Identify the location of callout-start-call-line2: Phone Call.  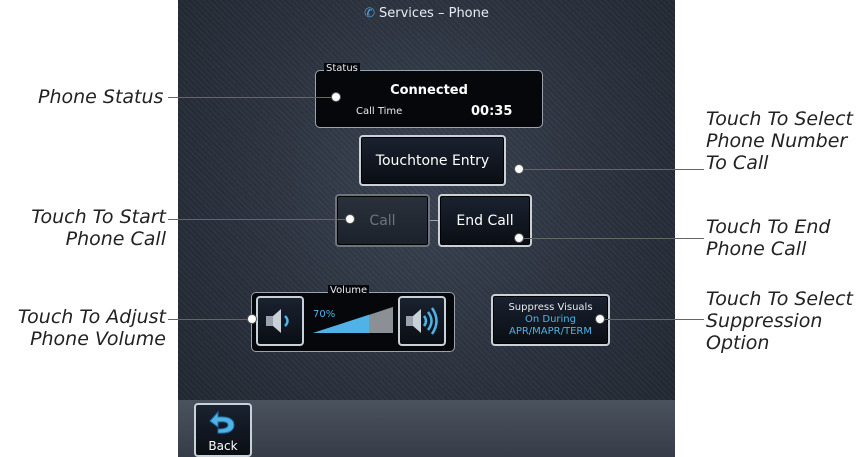
(115, 239).